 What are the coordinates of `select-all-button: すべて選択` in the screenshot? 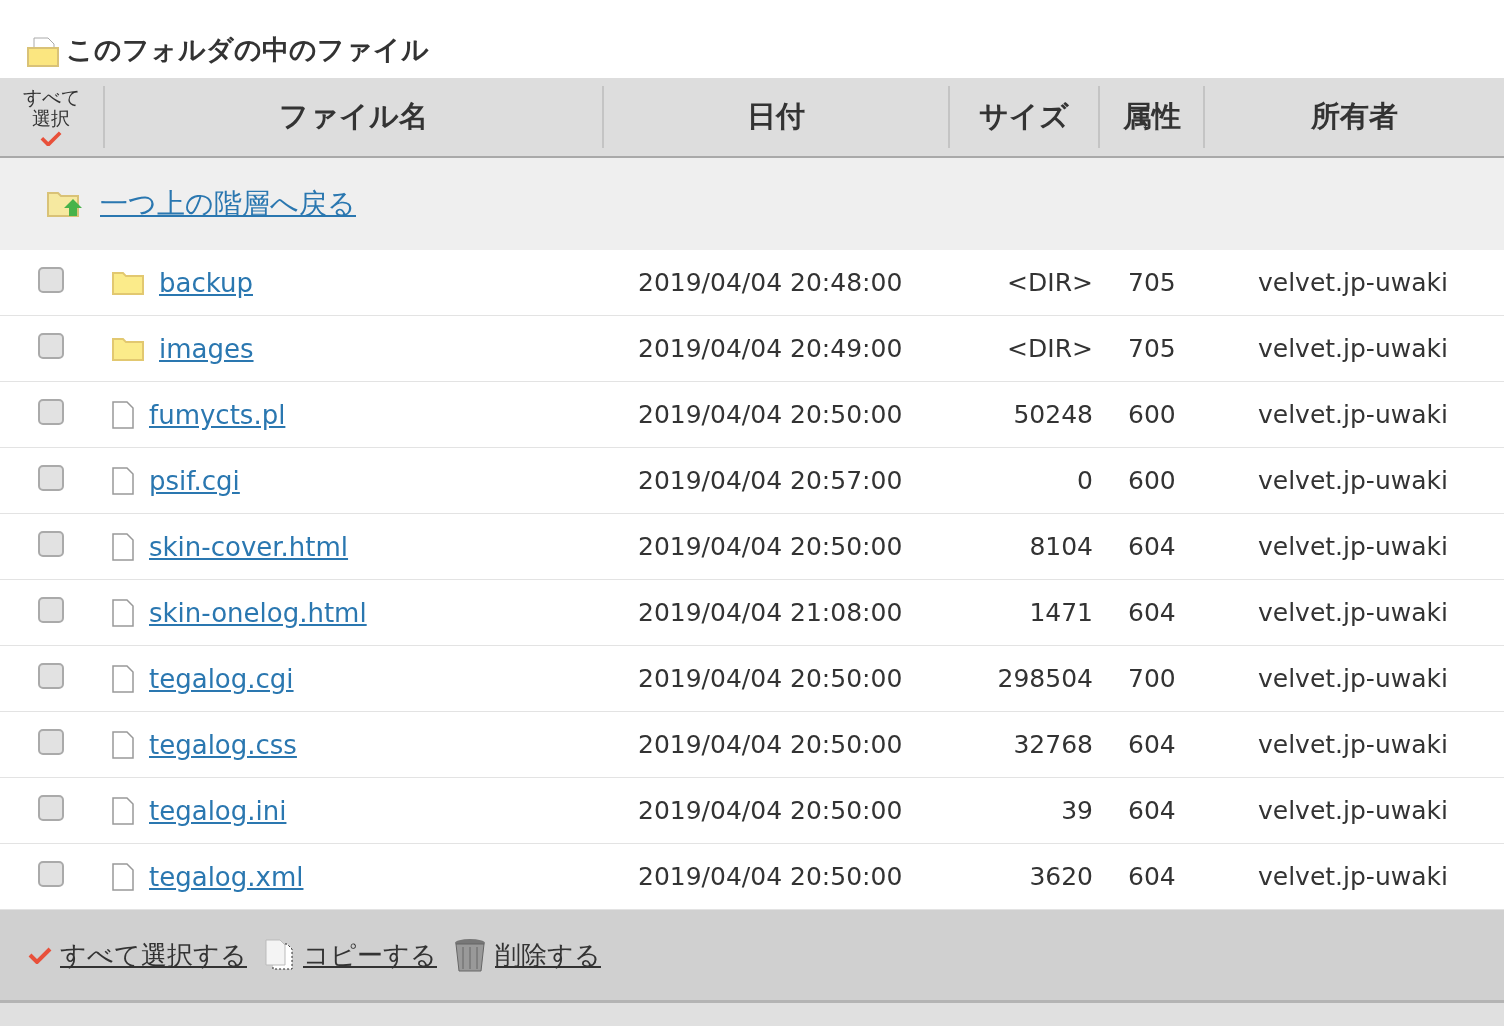 It's located at (51, 117).